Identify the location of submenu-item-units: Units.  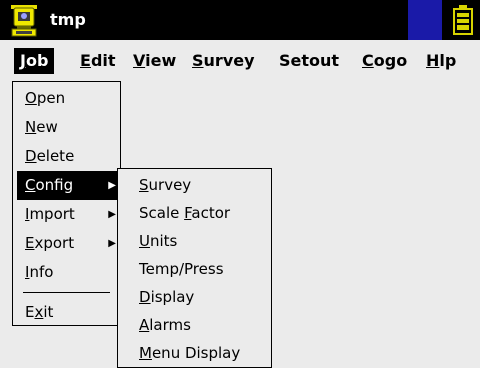
(149, 241).